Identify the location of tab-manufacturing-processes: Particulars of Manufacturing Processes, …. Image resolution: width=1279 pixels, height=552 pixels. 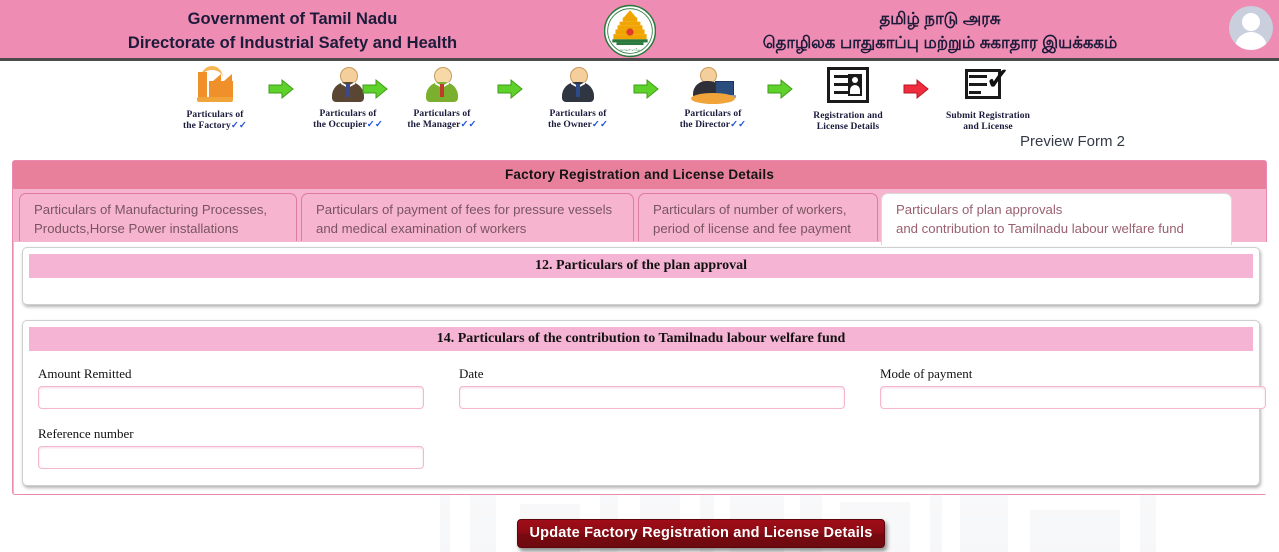
(158, 217).